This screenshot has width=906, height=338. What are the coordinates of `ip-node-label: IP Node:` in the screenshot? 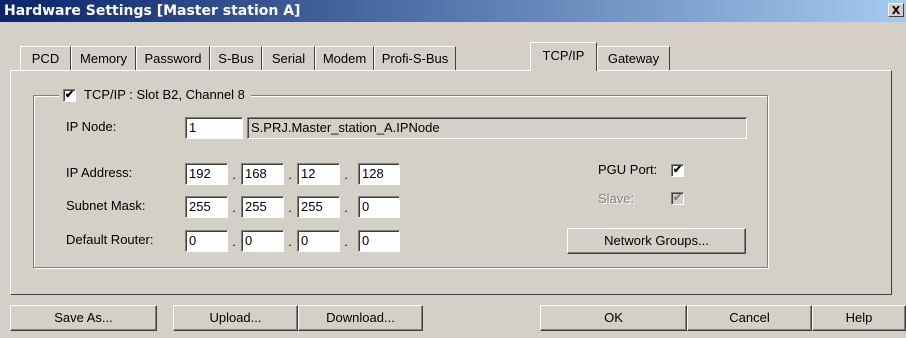 It's located at (91, 126).